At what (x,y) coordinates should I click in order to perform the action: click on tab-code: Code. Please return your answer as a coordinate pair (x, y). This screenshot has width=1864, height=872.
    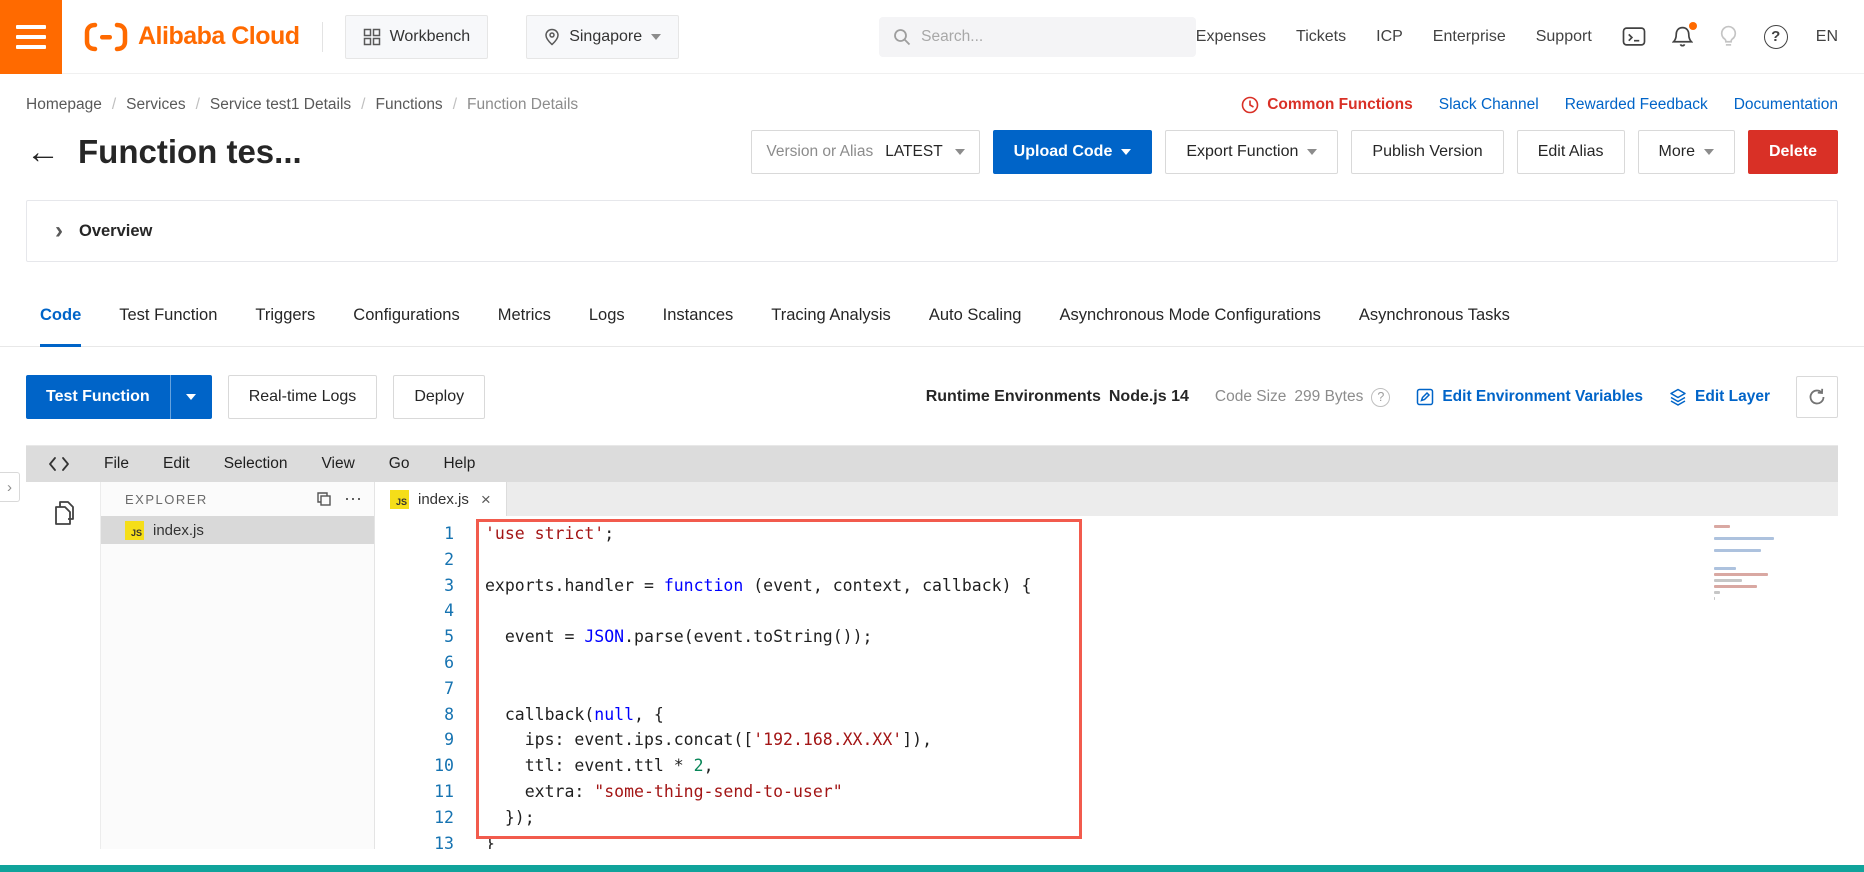
    Looking at the image, I should click on (61, 326).